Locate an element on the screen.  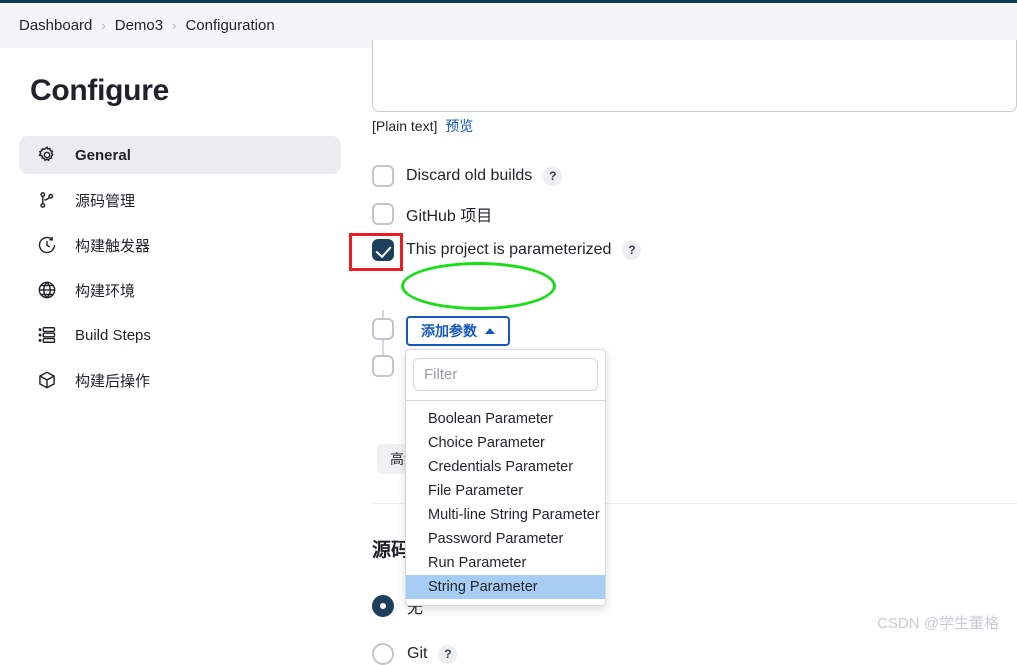
page-title: Configure is located at coordinates (99, 90).